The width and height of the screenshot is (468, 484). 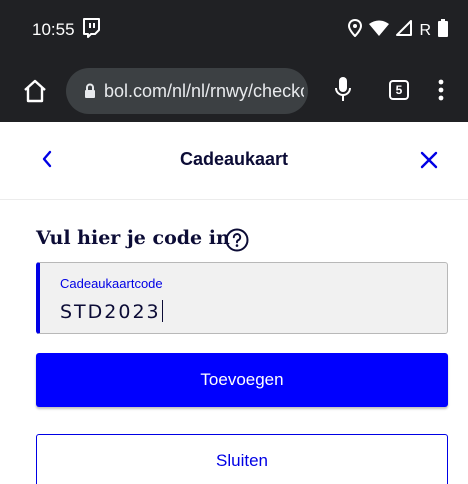 I want to click on network-type-label: R, so click(x=425, y=30).